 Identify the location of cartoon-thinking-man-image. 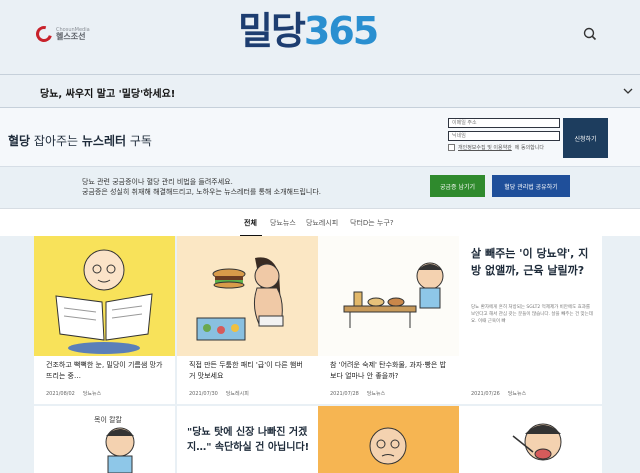
(388, 439).